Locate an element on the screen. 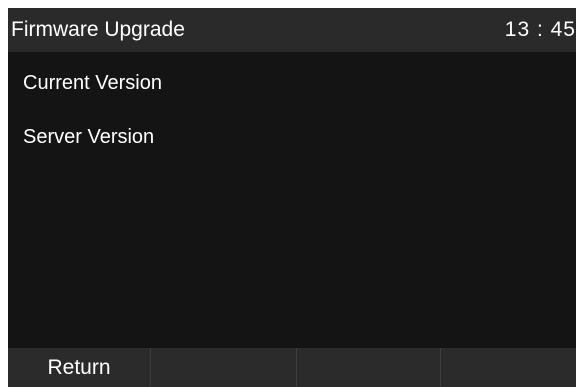  return-softkey: Return is located at coordinates (79, 367).